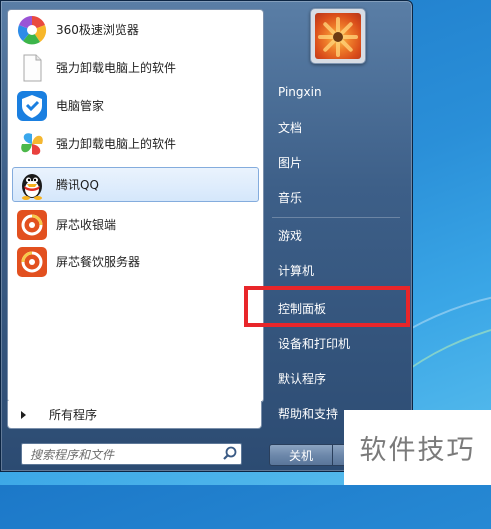  What do you see at coordinates (32, 68) in the screenshot?
I see `blank-document-icon` at bounding box center [32, 68].